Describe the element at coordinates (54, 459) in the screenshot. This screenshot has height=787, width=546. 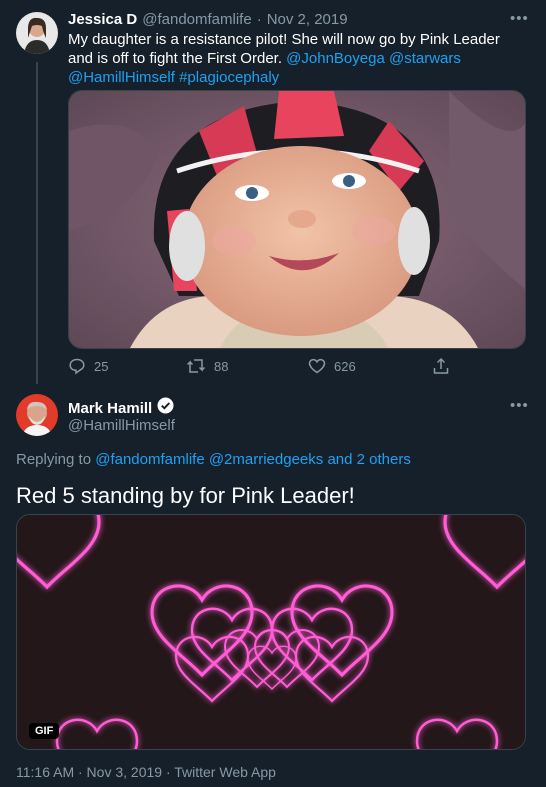
I see `replying-prefix: Replying to` at that location.